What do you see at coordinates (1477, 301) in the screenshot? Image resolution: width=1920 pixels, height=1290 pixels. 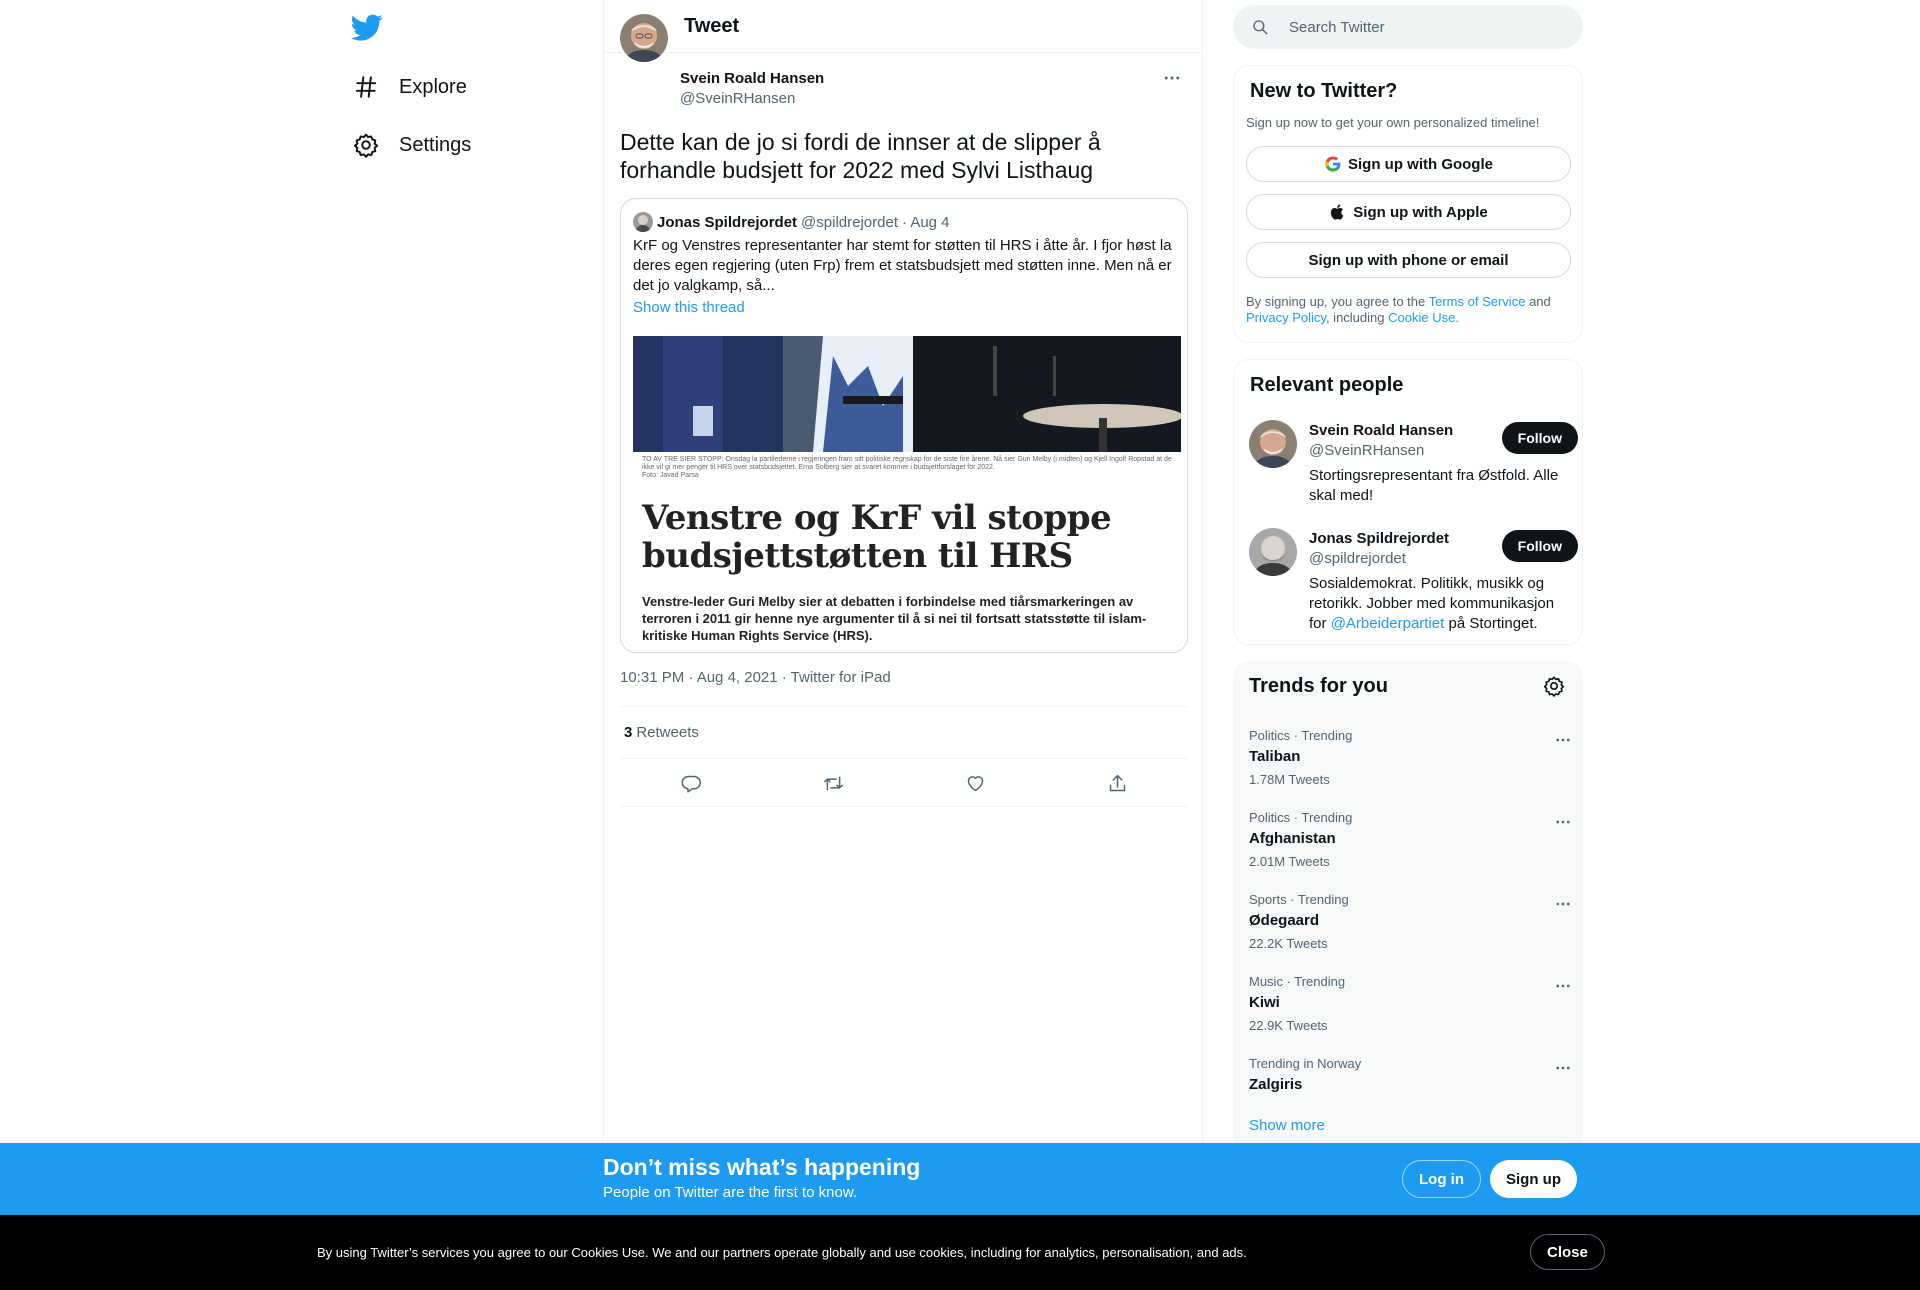 I see `terms-link: Terms of Service` at bounding box center [1477, 301].